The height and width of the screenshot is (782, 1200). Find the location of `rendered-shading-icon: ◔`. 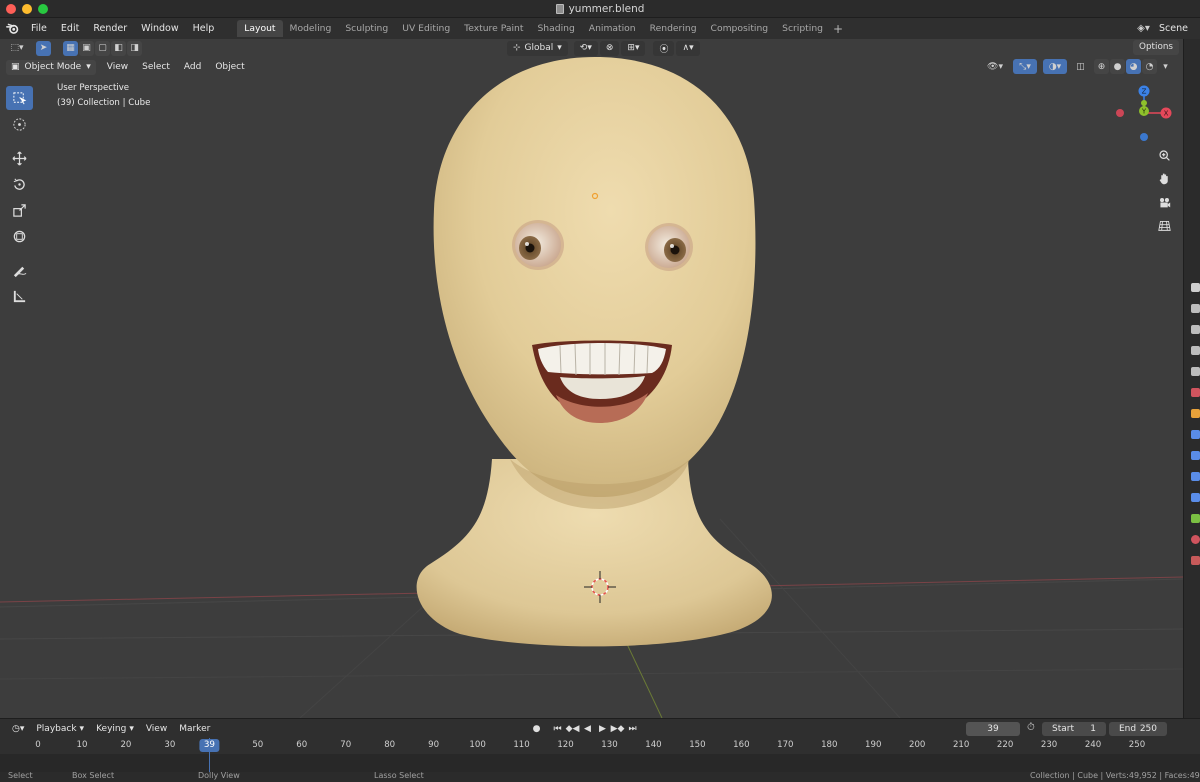

rendered-shading-icon: ◔ is located at coordinates (1149, 66).